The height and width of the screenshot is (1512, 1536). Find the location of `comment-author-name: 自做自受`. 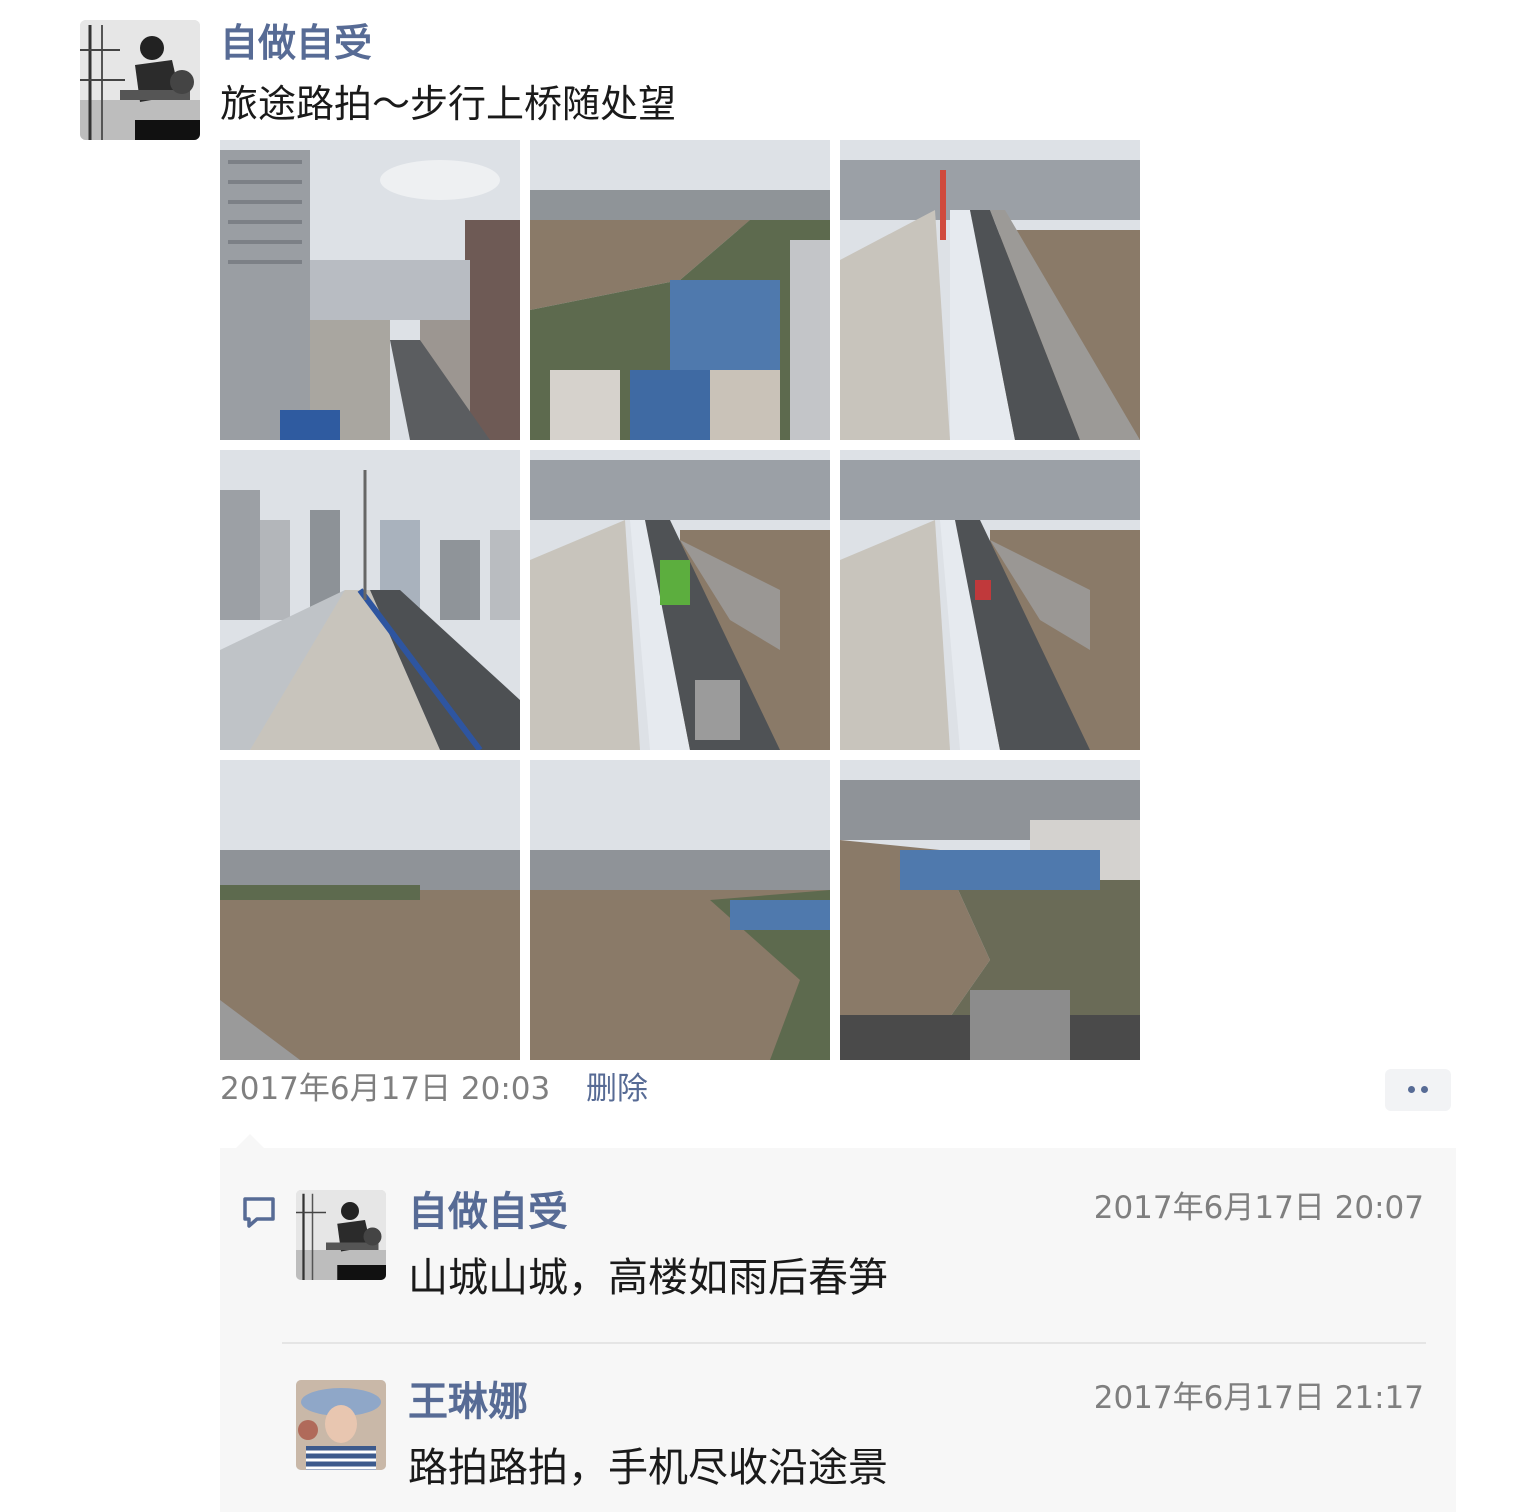

comment-author-name: 自做自受 is located at coordinates (488, 1212).